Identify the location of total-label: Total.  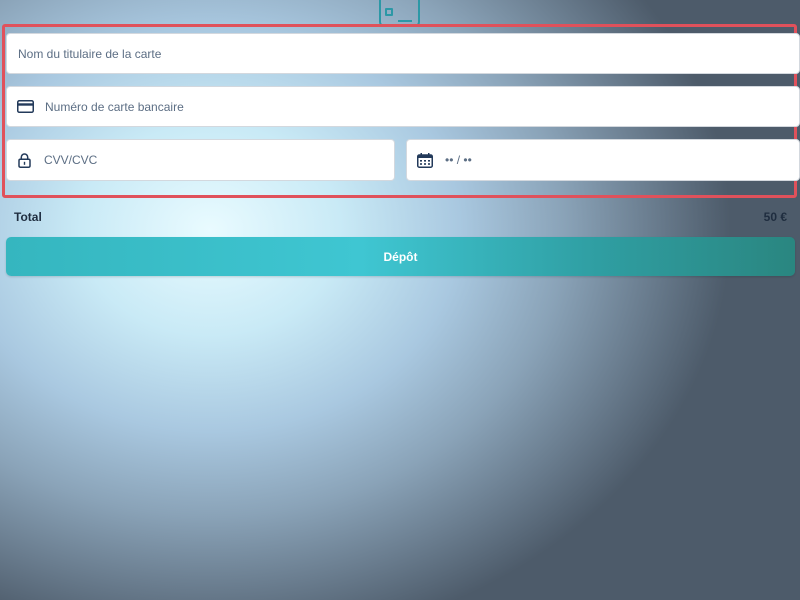
(28, 217).